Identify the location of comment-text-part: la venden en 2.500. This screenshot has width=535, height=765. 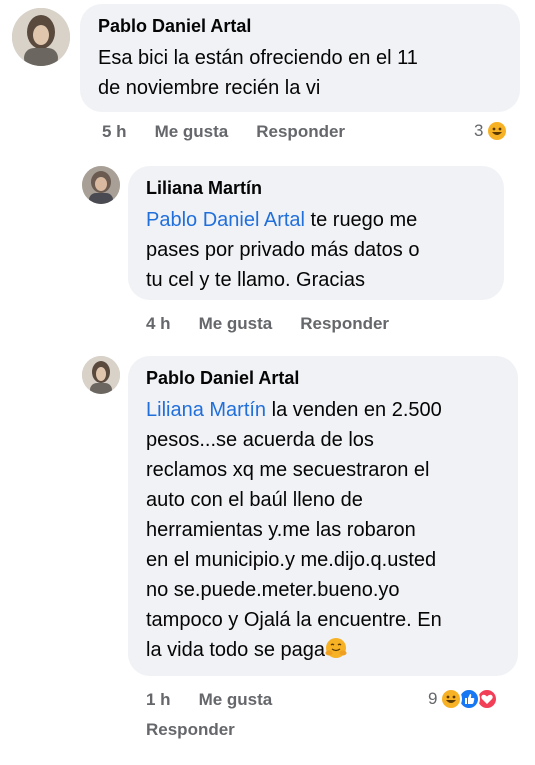
(354, 410).